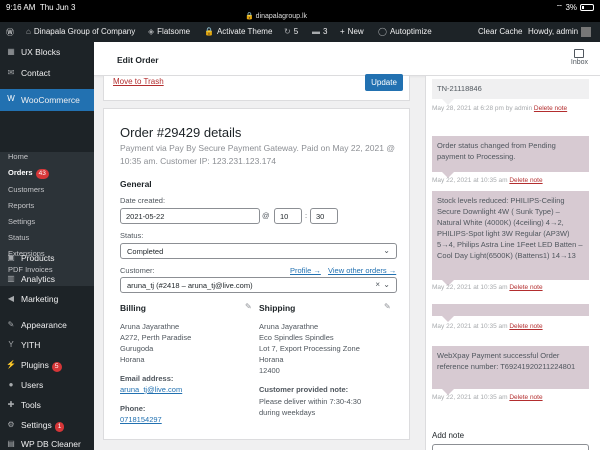 The height and width of the screenshot is (450, 600). Describe the element at coordinates (11, 72) in the screenshot. I see `mail-icon: ✉` at that location.